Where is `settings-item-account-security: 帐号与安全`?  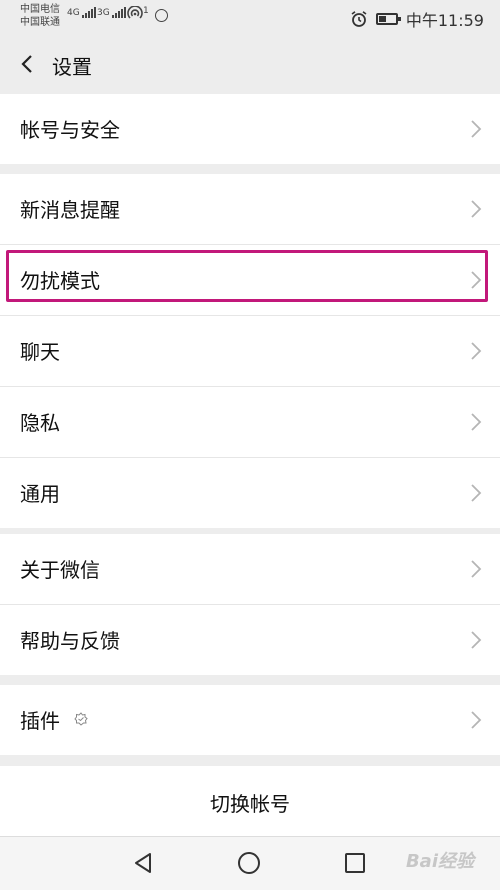
settings-item-account-security: 帐号与安全 is located at coordinates (250, 129).